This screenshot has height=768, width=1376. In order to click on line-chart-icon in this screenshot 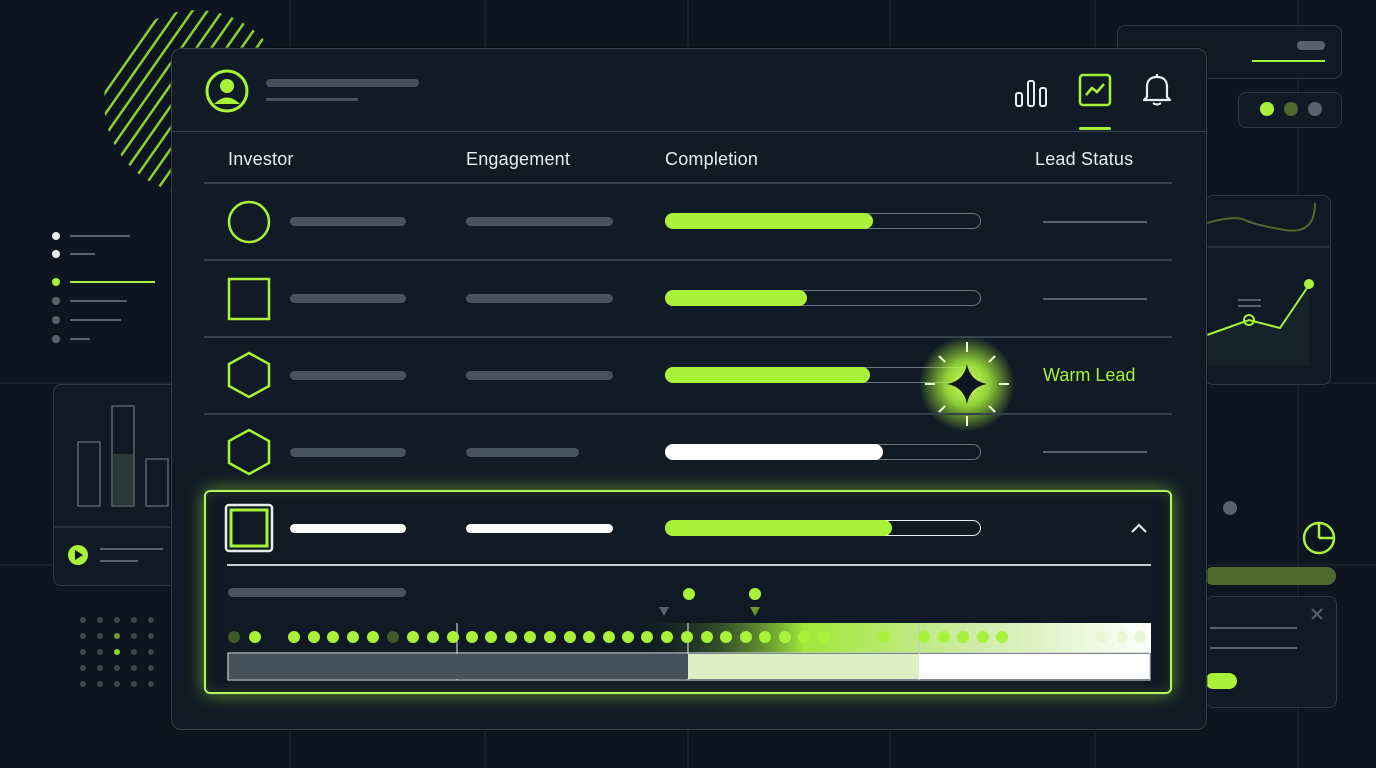, I will do `click(1095, 90)`.